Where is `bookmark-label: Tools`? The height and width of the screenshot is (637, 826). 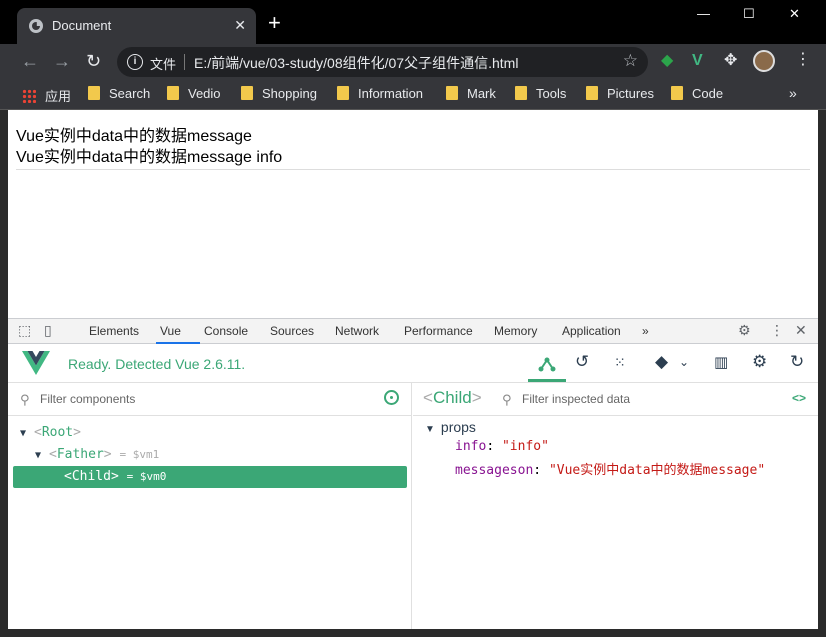
bookmark-label: Tools is located at coordinates (551, 93).